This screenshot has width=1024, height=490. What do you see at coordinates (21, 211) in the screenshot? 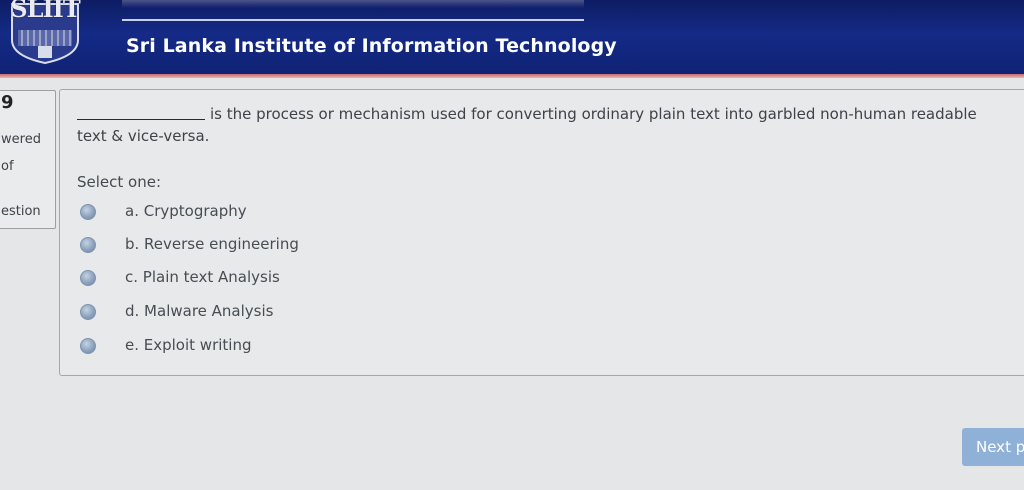
I see `flag-question-link: estion` at bounding box center [21, 211].